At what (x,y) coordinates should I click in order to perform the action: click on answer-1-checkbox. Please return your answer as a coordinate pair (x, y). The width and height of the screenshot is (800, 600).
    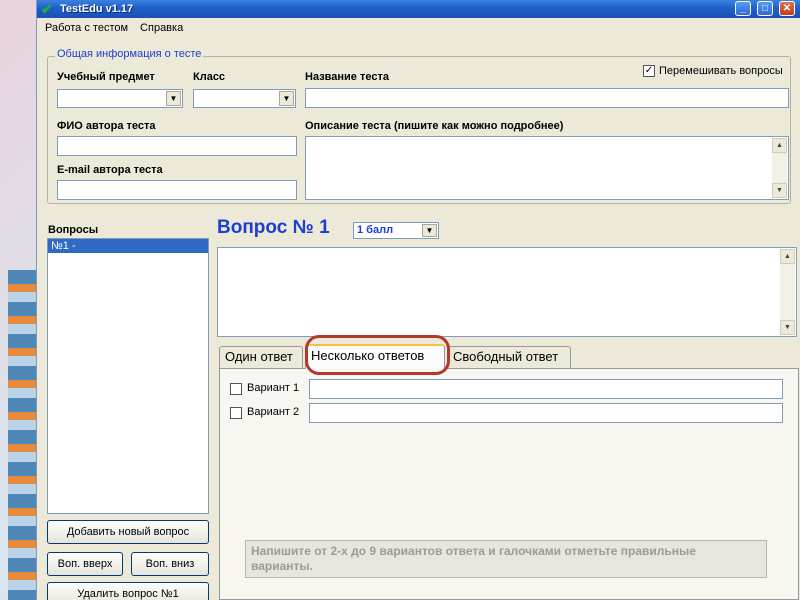
    Looking at the image, I should click on (236, 389).